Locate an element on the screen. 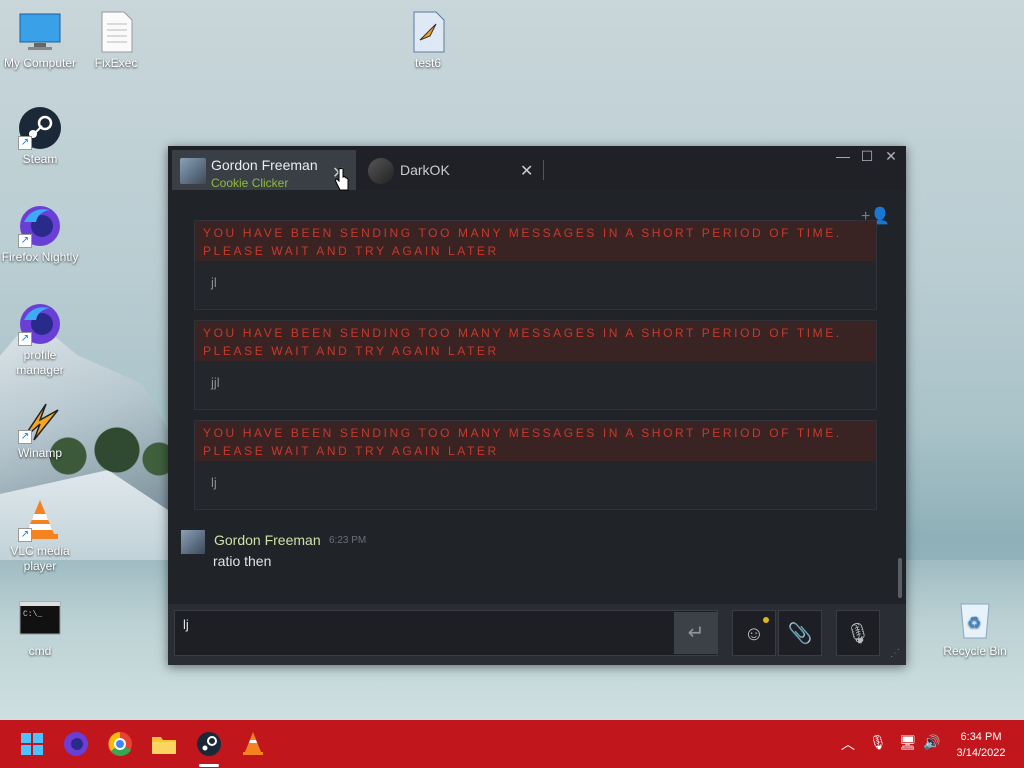 This screenshot has width=1024, height=768. monitor-icon is located at coordinates (40, 32).